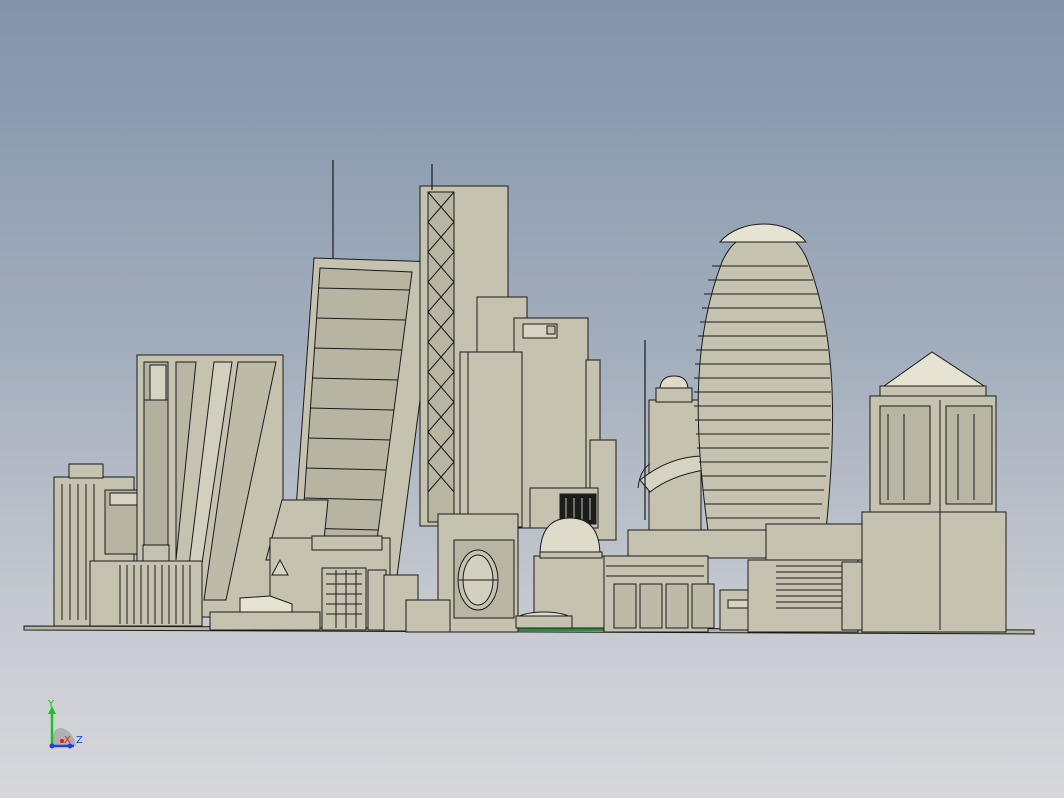 The image size is (1064, 798). I want to click on observatory-dome-building, so click(562, 573).